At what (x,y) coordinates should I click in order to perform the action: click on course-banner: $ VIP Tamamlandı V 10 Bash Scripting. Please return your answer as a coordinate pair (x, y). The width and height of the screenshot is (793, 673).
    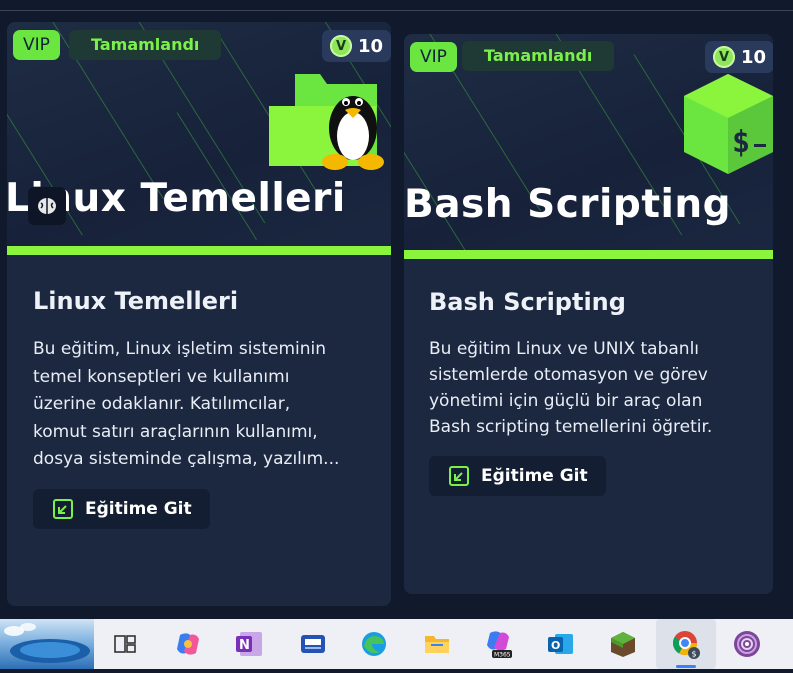
    Looking at the image, I should click on (588, 142).